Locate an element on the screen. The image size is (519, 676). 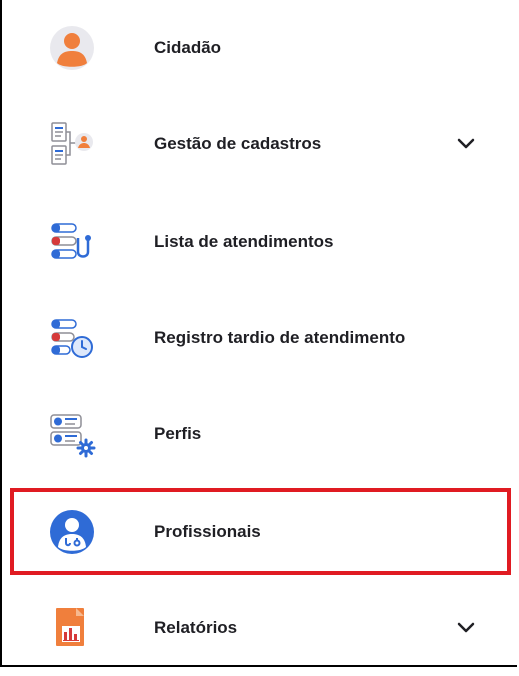
reports-icon is located at coordinates (72, 628).